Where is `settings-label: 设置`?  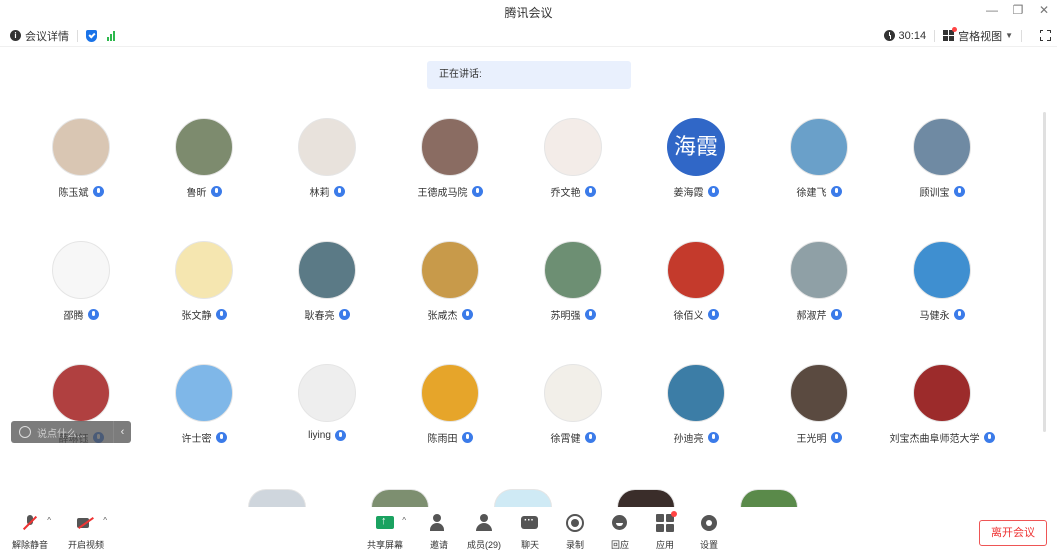
settings-label: 设置 is located at coordinates (709, 545).